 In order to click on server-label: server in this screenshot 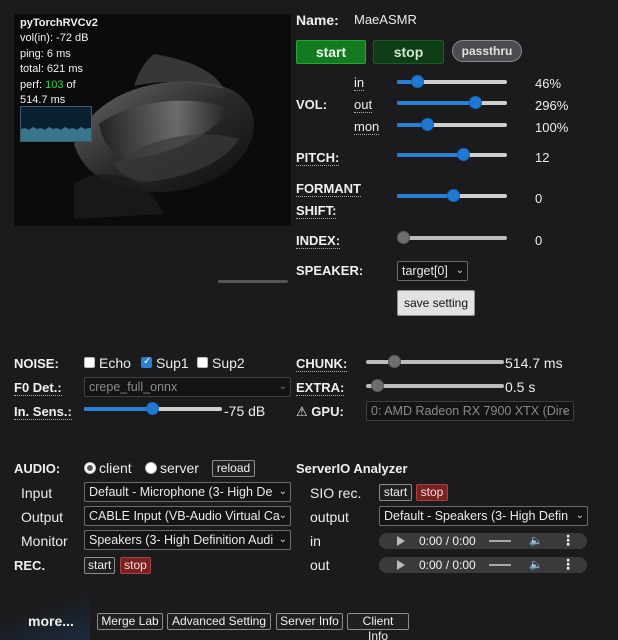, I will do `click(179, 468)`.